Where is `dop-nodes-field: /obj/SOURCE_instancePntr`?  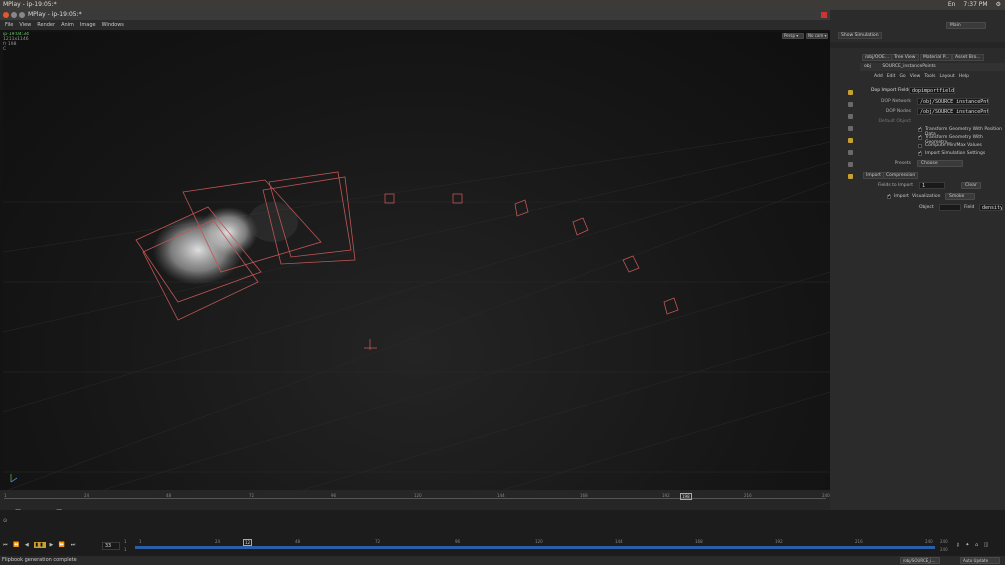 dop-nodes-field: /obj/SOURCE_instancePntr is located at coordinates (953, 111).